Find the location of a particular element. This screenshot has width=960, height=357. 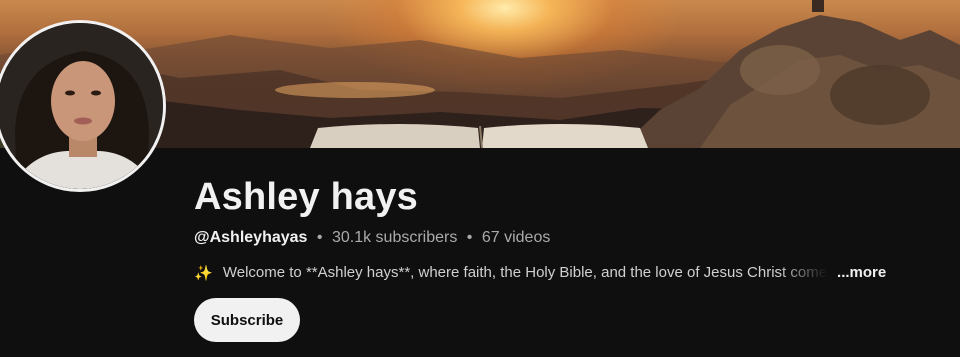

channel-handle: @Ashleyhayas is located at coordinates (250, 237).